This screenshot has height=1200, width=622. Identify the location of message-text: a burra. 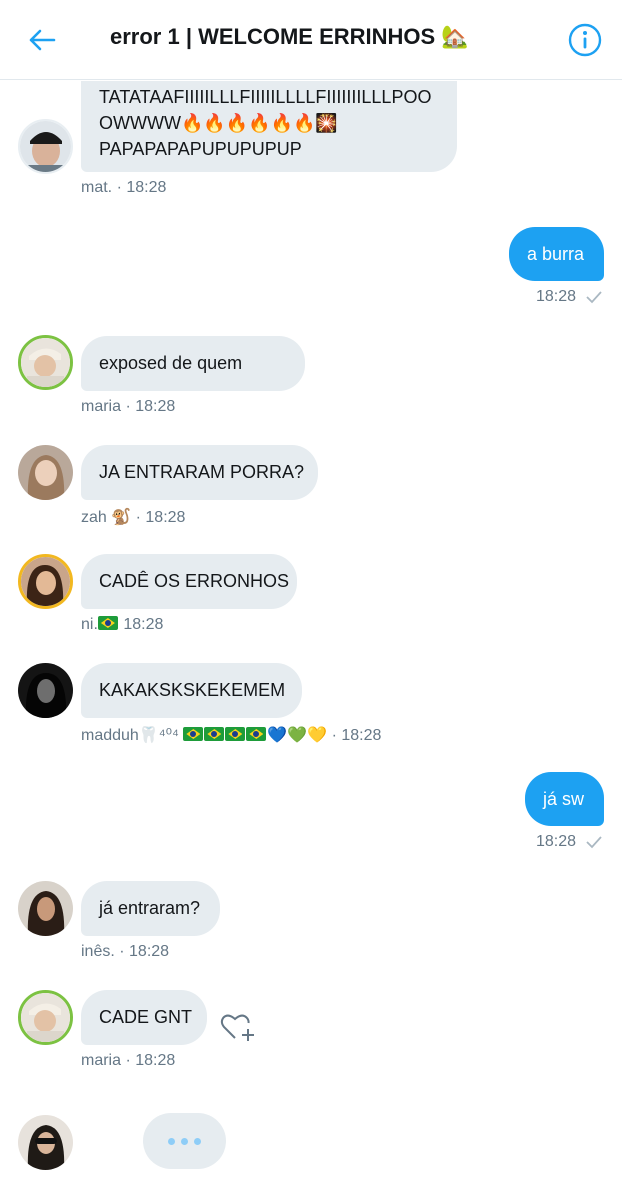
(556, 254).